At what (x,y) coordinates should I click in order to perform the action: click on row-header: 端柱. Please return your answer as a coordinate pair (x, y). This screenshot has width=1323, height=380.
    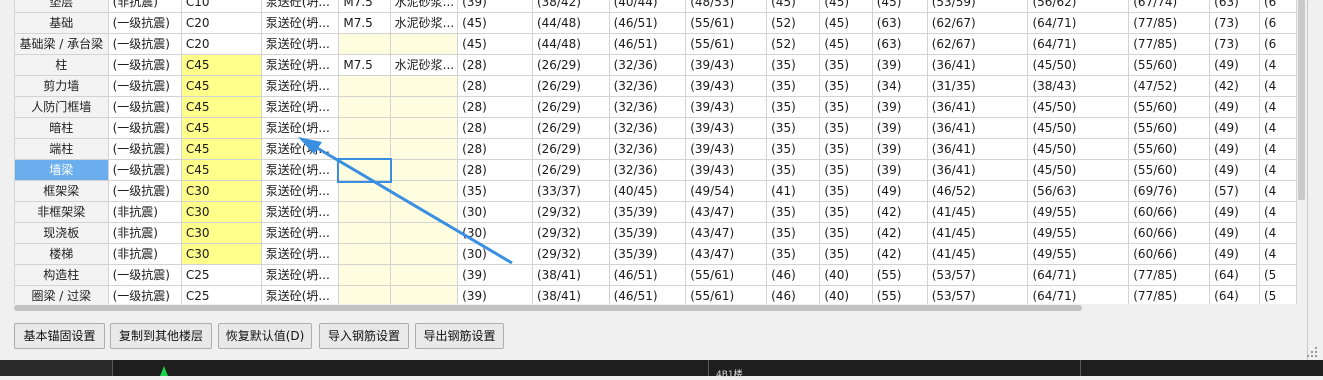
    Looking at the image, I should click on (61, 149).